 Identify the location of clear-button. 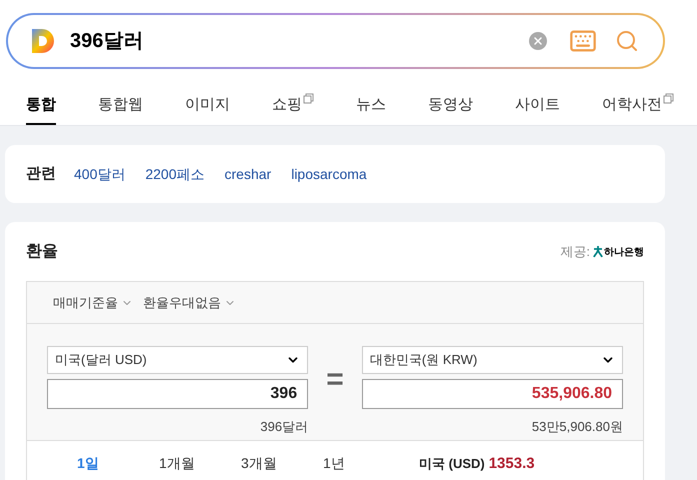
(538, 41).